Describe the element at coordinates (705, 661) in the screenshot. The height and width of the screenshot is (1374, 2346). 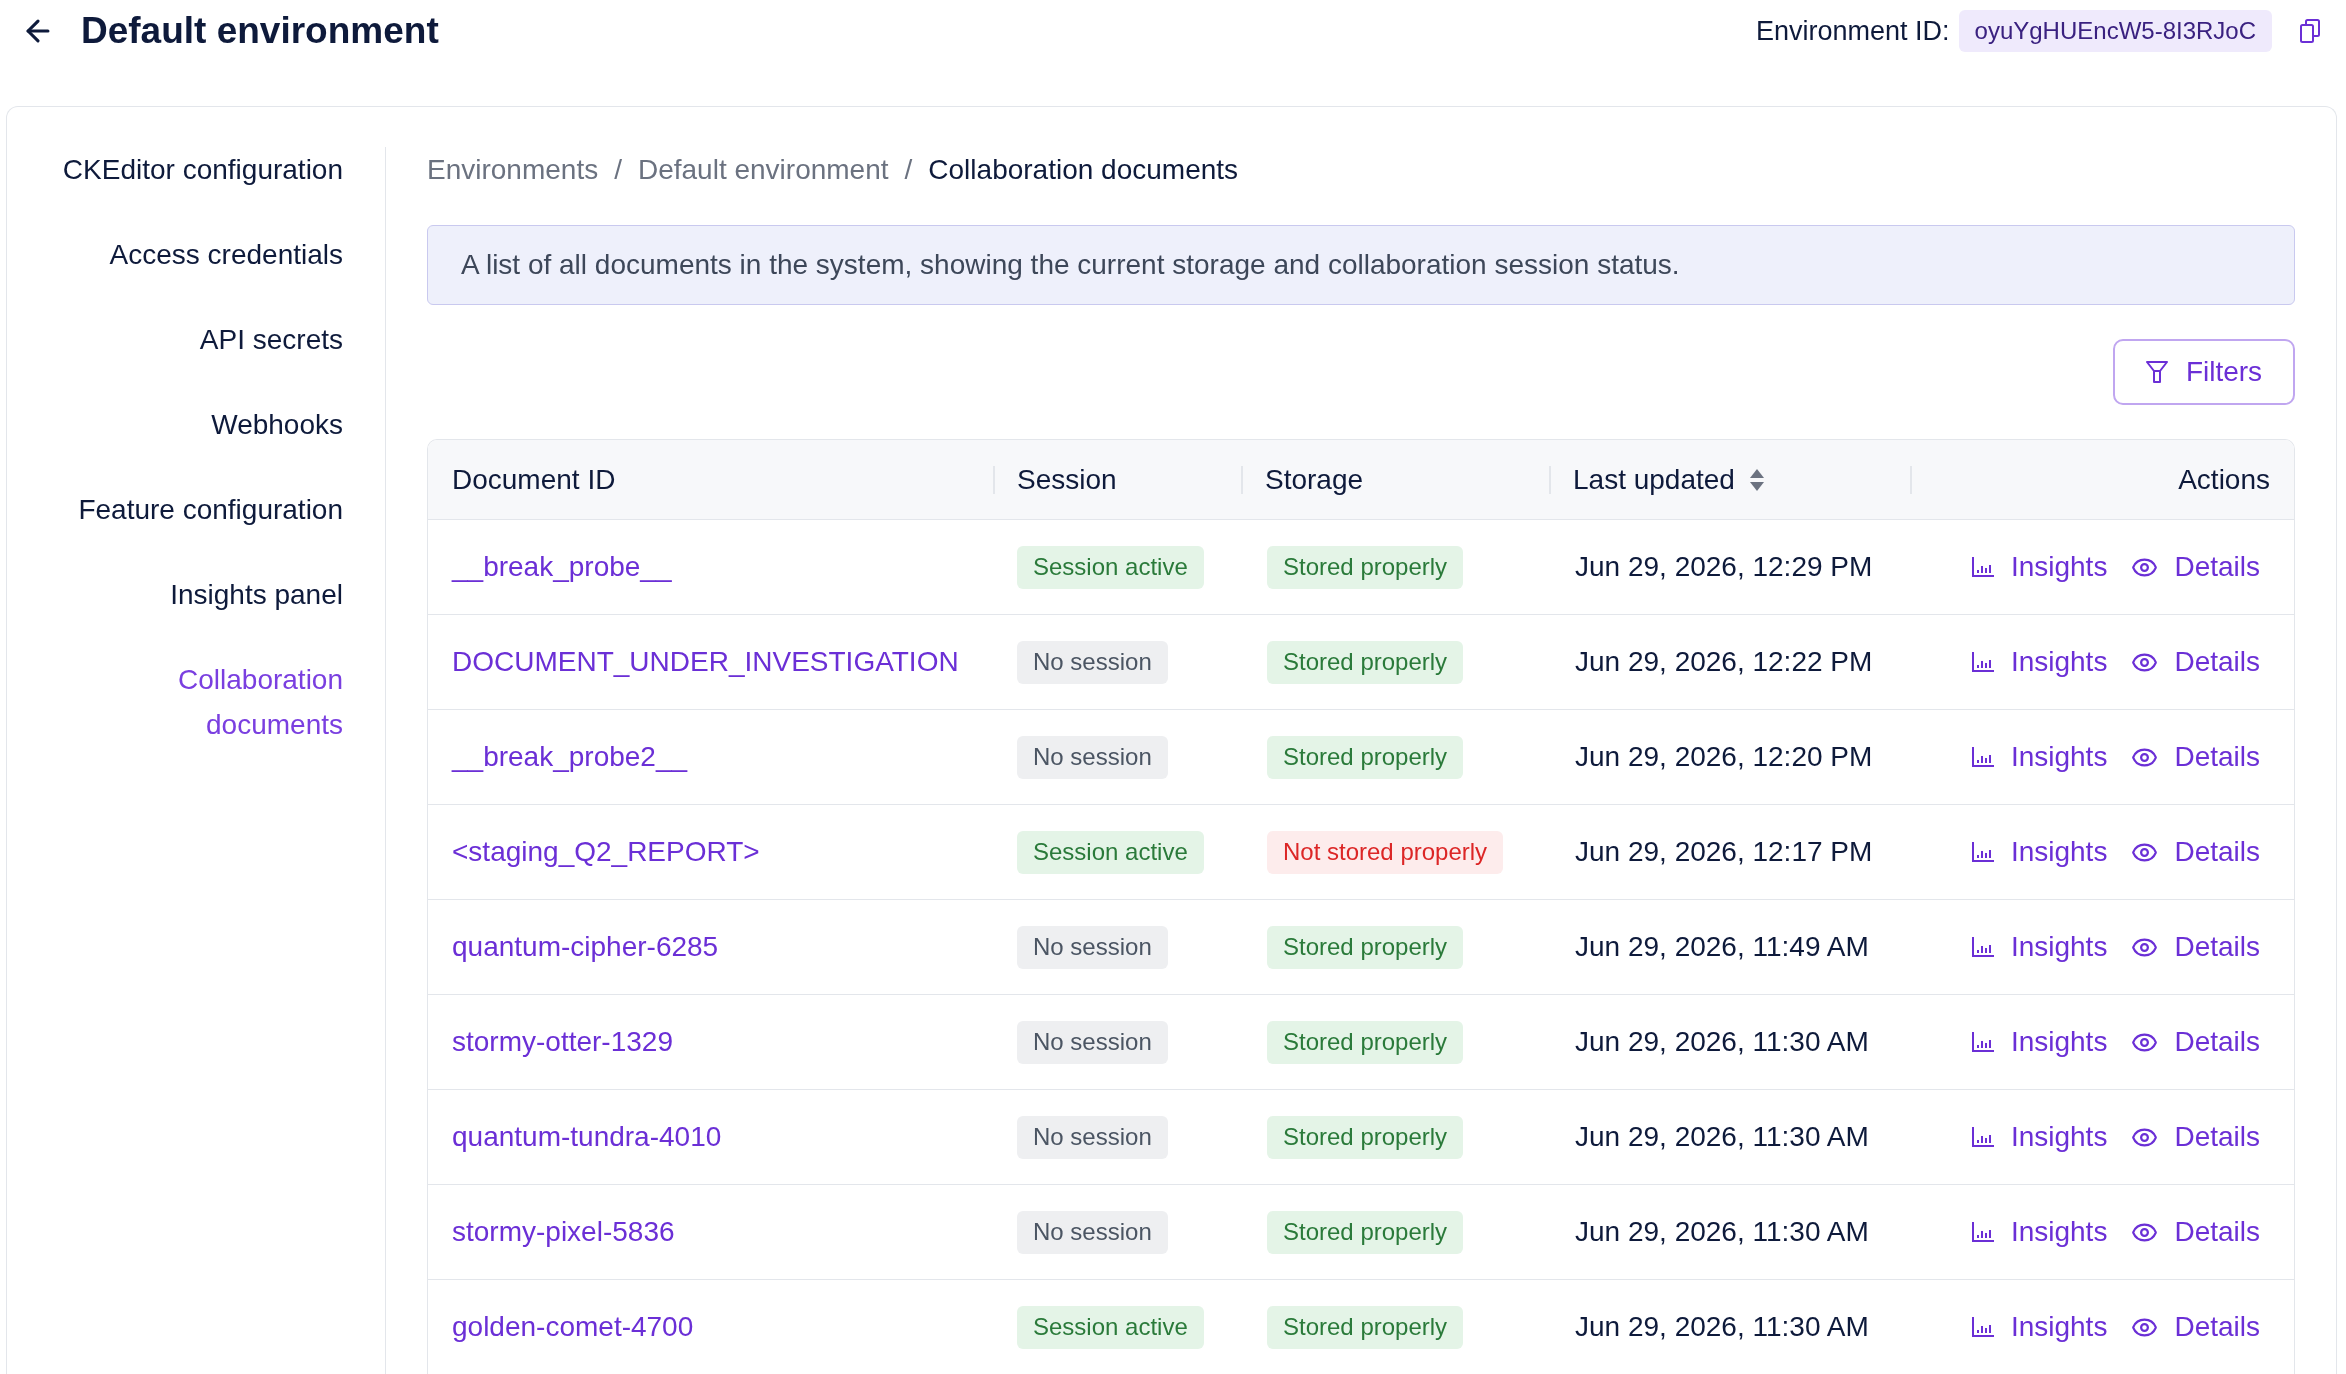
I see `document-id-link: DOCUMENT_UNDER_INVESTIGATION` at that location.